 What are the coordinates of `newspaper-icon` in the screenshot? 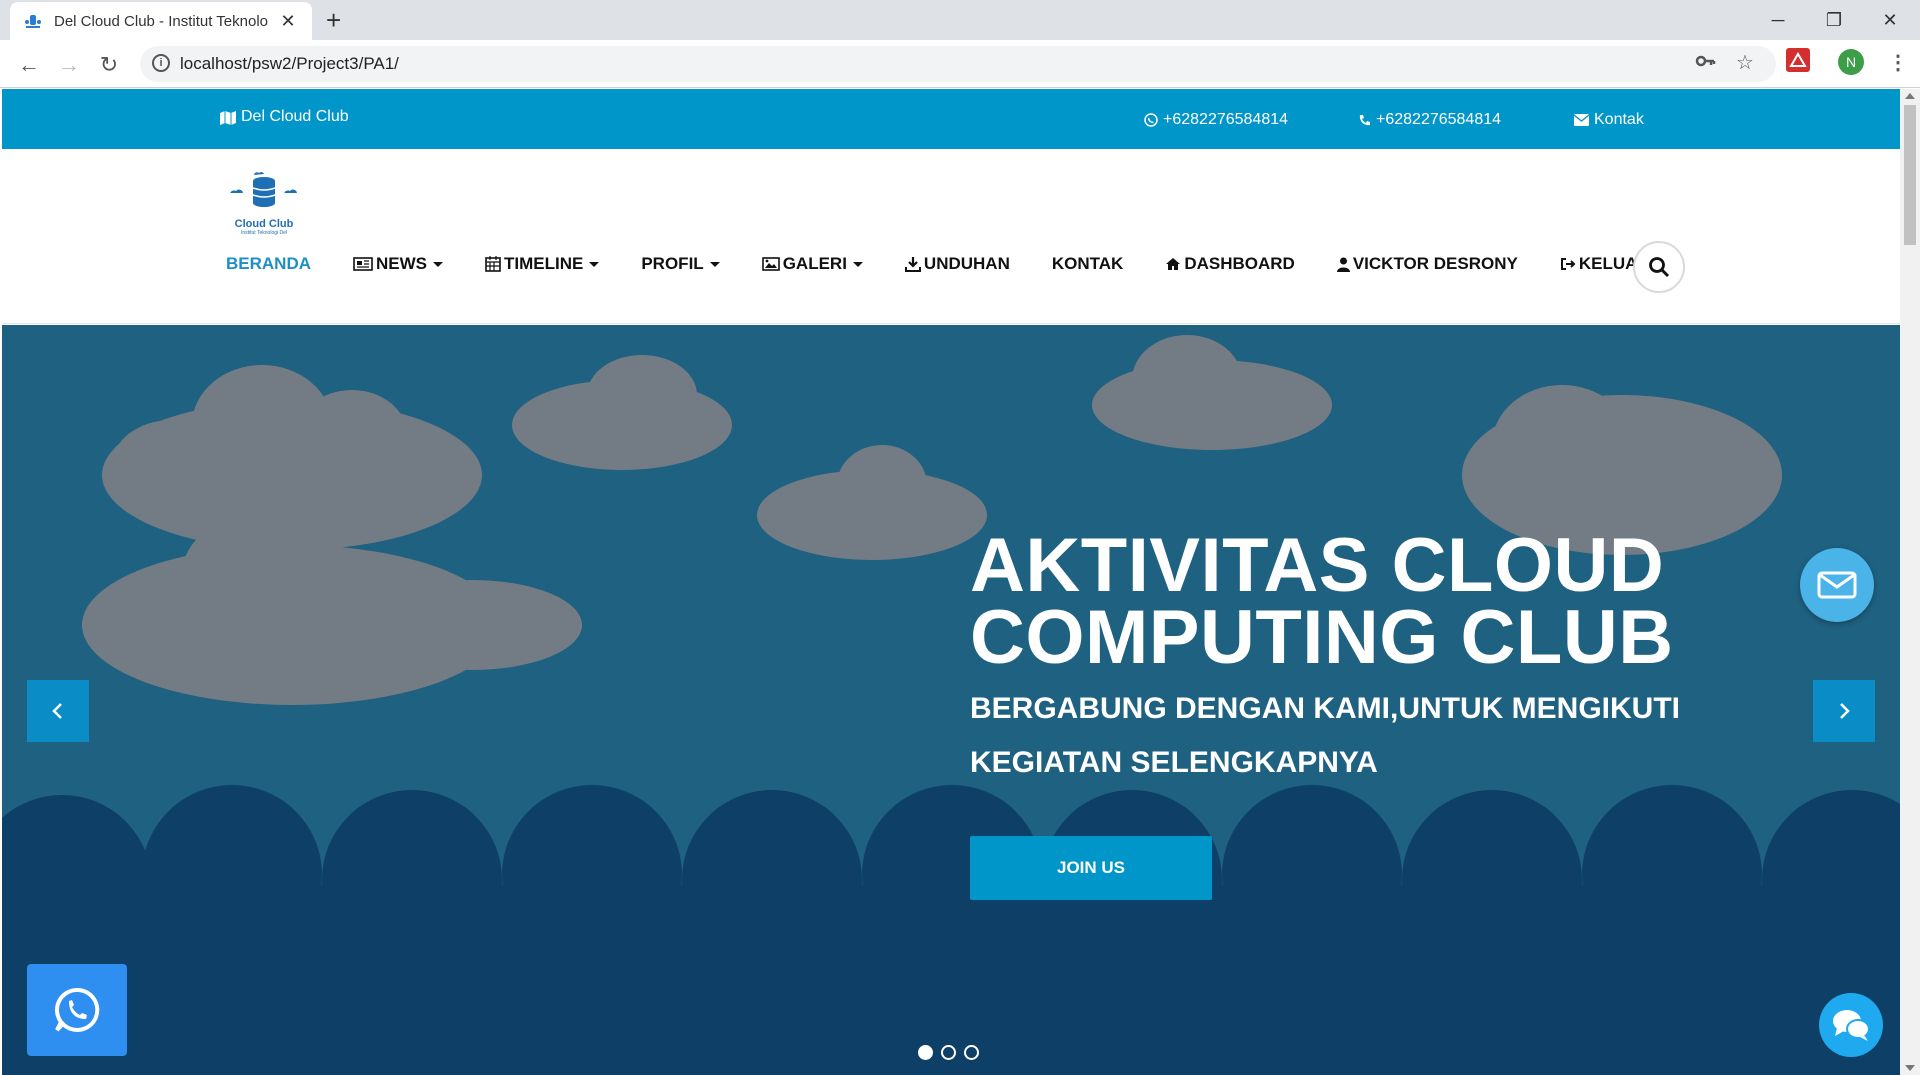 It's located at (363, 264).